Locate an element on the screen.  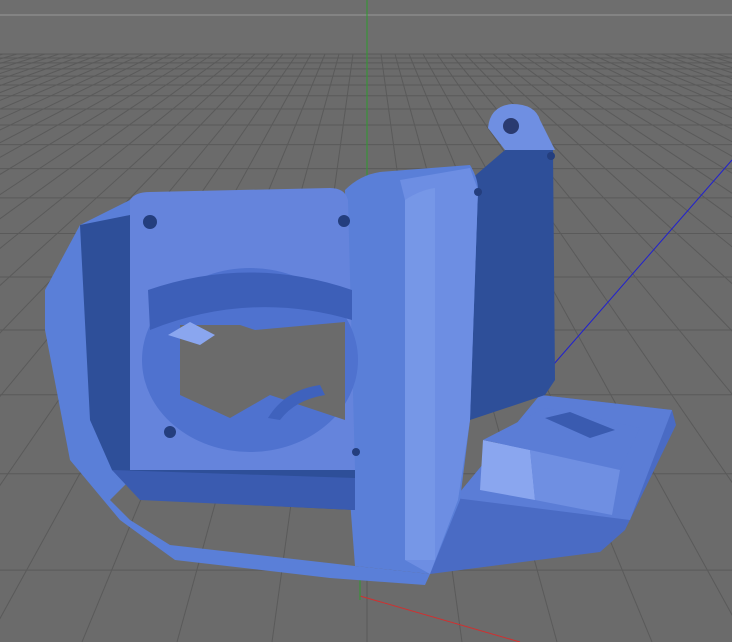
screw-hole-top-left is located at coordinates (150, 222).